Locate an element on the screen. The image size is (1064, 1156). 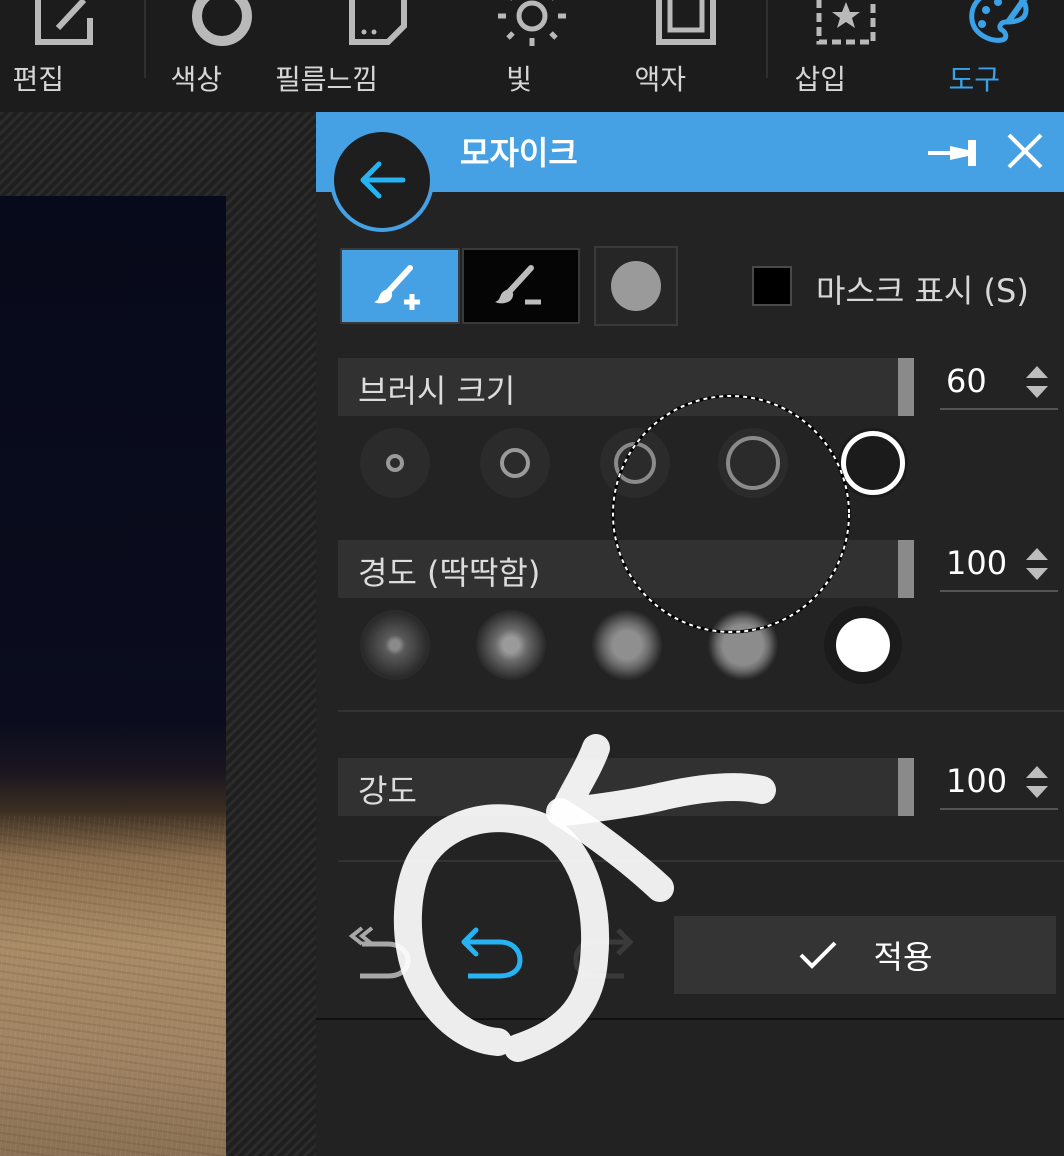
tab-label: 필름느낌 is located at coordinates (326, 79).